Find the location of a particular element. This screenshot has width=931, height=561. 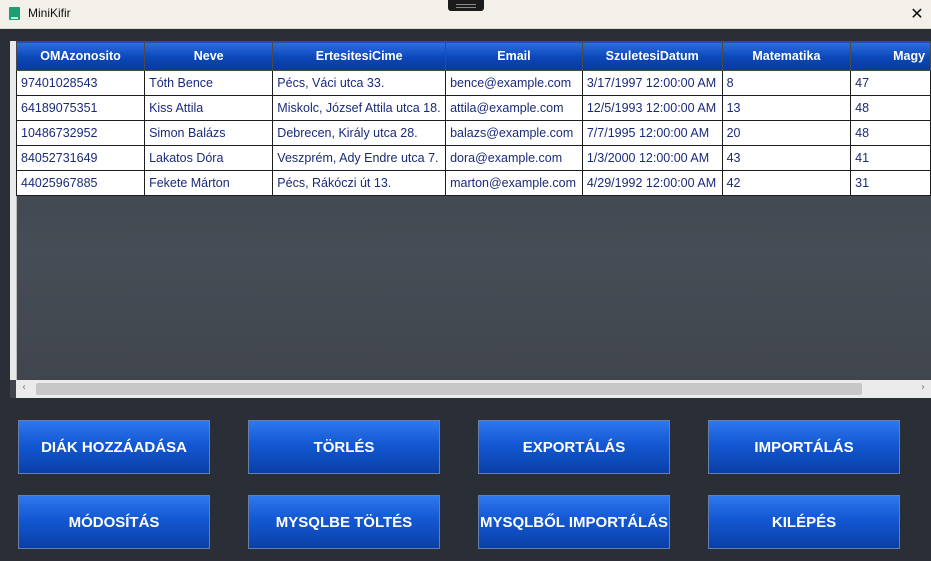

cell-magyar: 41 is located at coordinates (890, 158).